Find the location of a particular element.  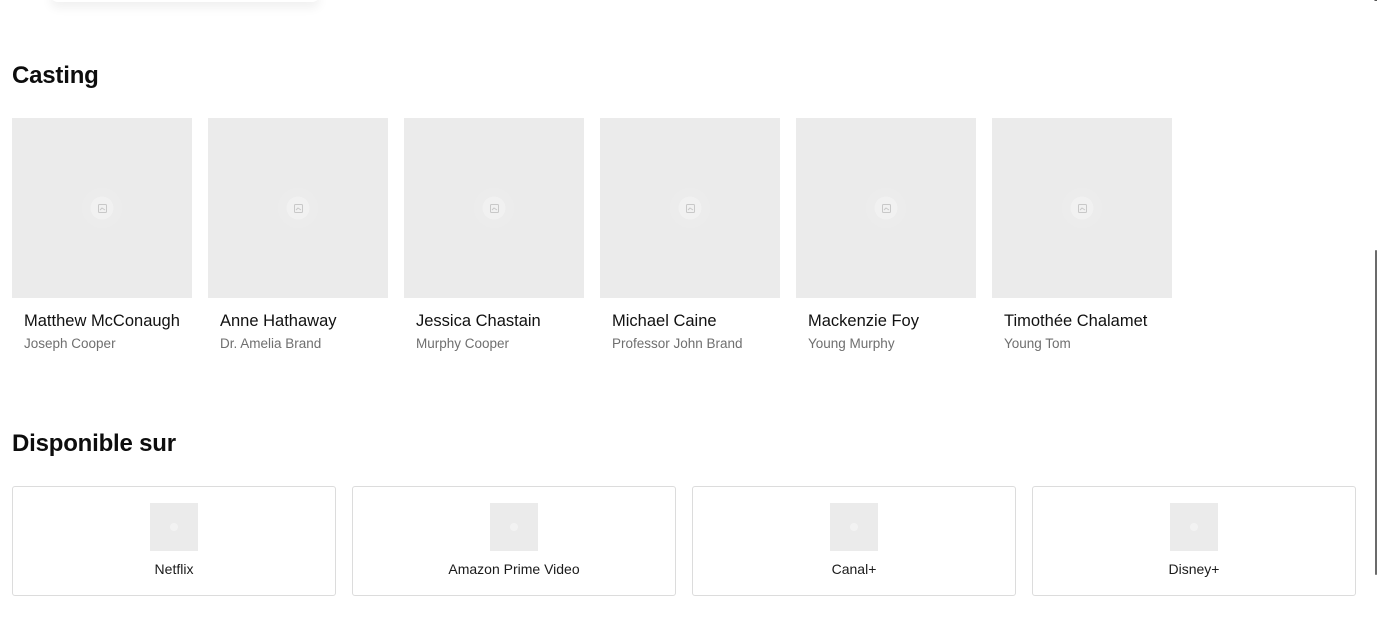

cast-role: Joseph Cooper is located at coordinates (70, 343).